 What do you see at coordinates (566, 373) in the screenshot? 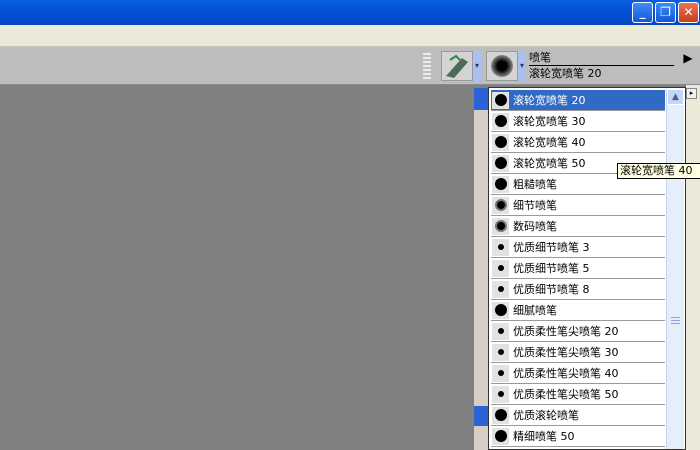
I see `brush-list-item-label: 优质柔性笔尖喷笔 40` at bounding box center [566, 373].